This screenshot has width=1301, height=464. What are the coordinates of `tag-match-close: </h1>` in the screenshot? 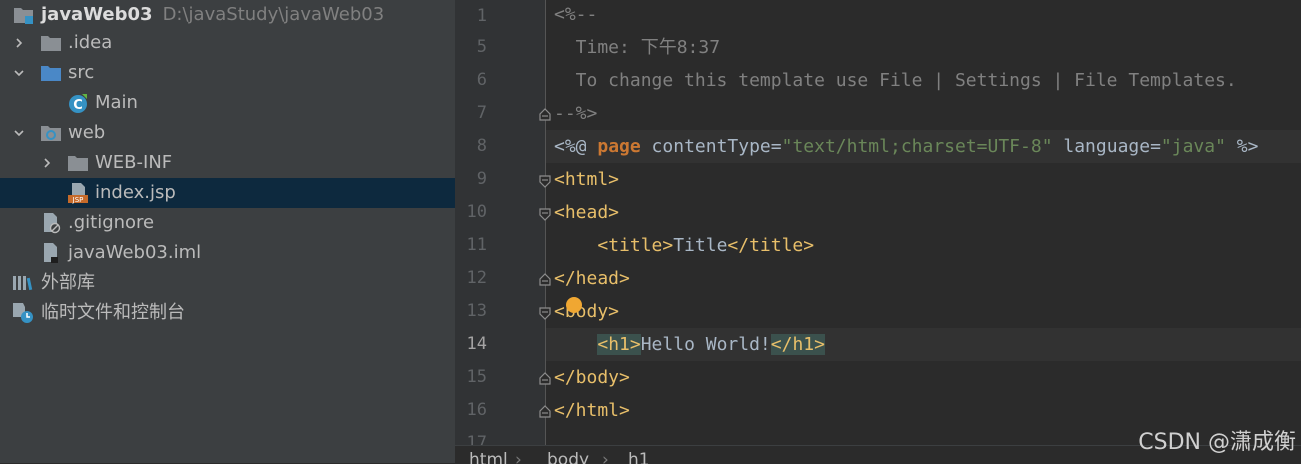 It's located at (797, 344).